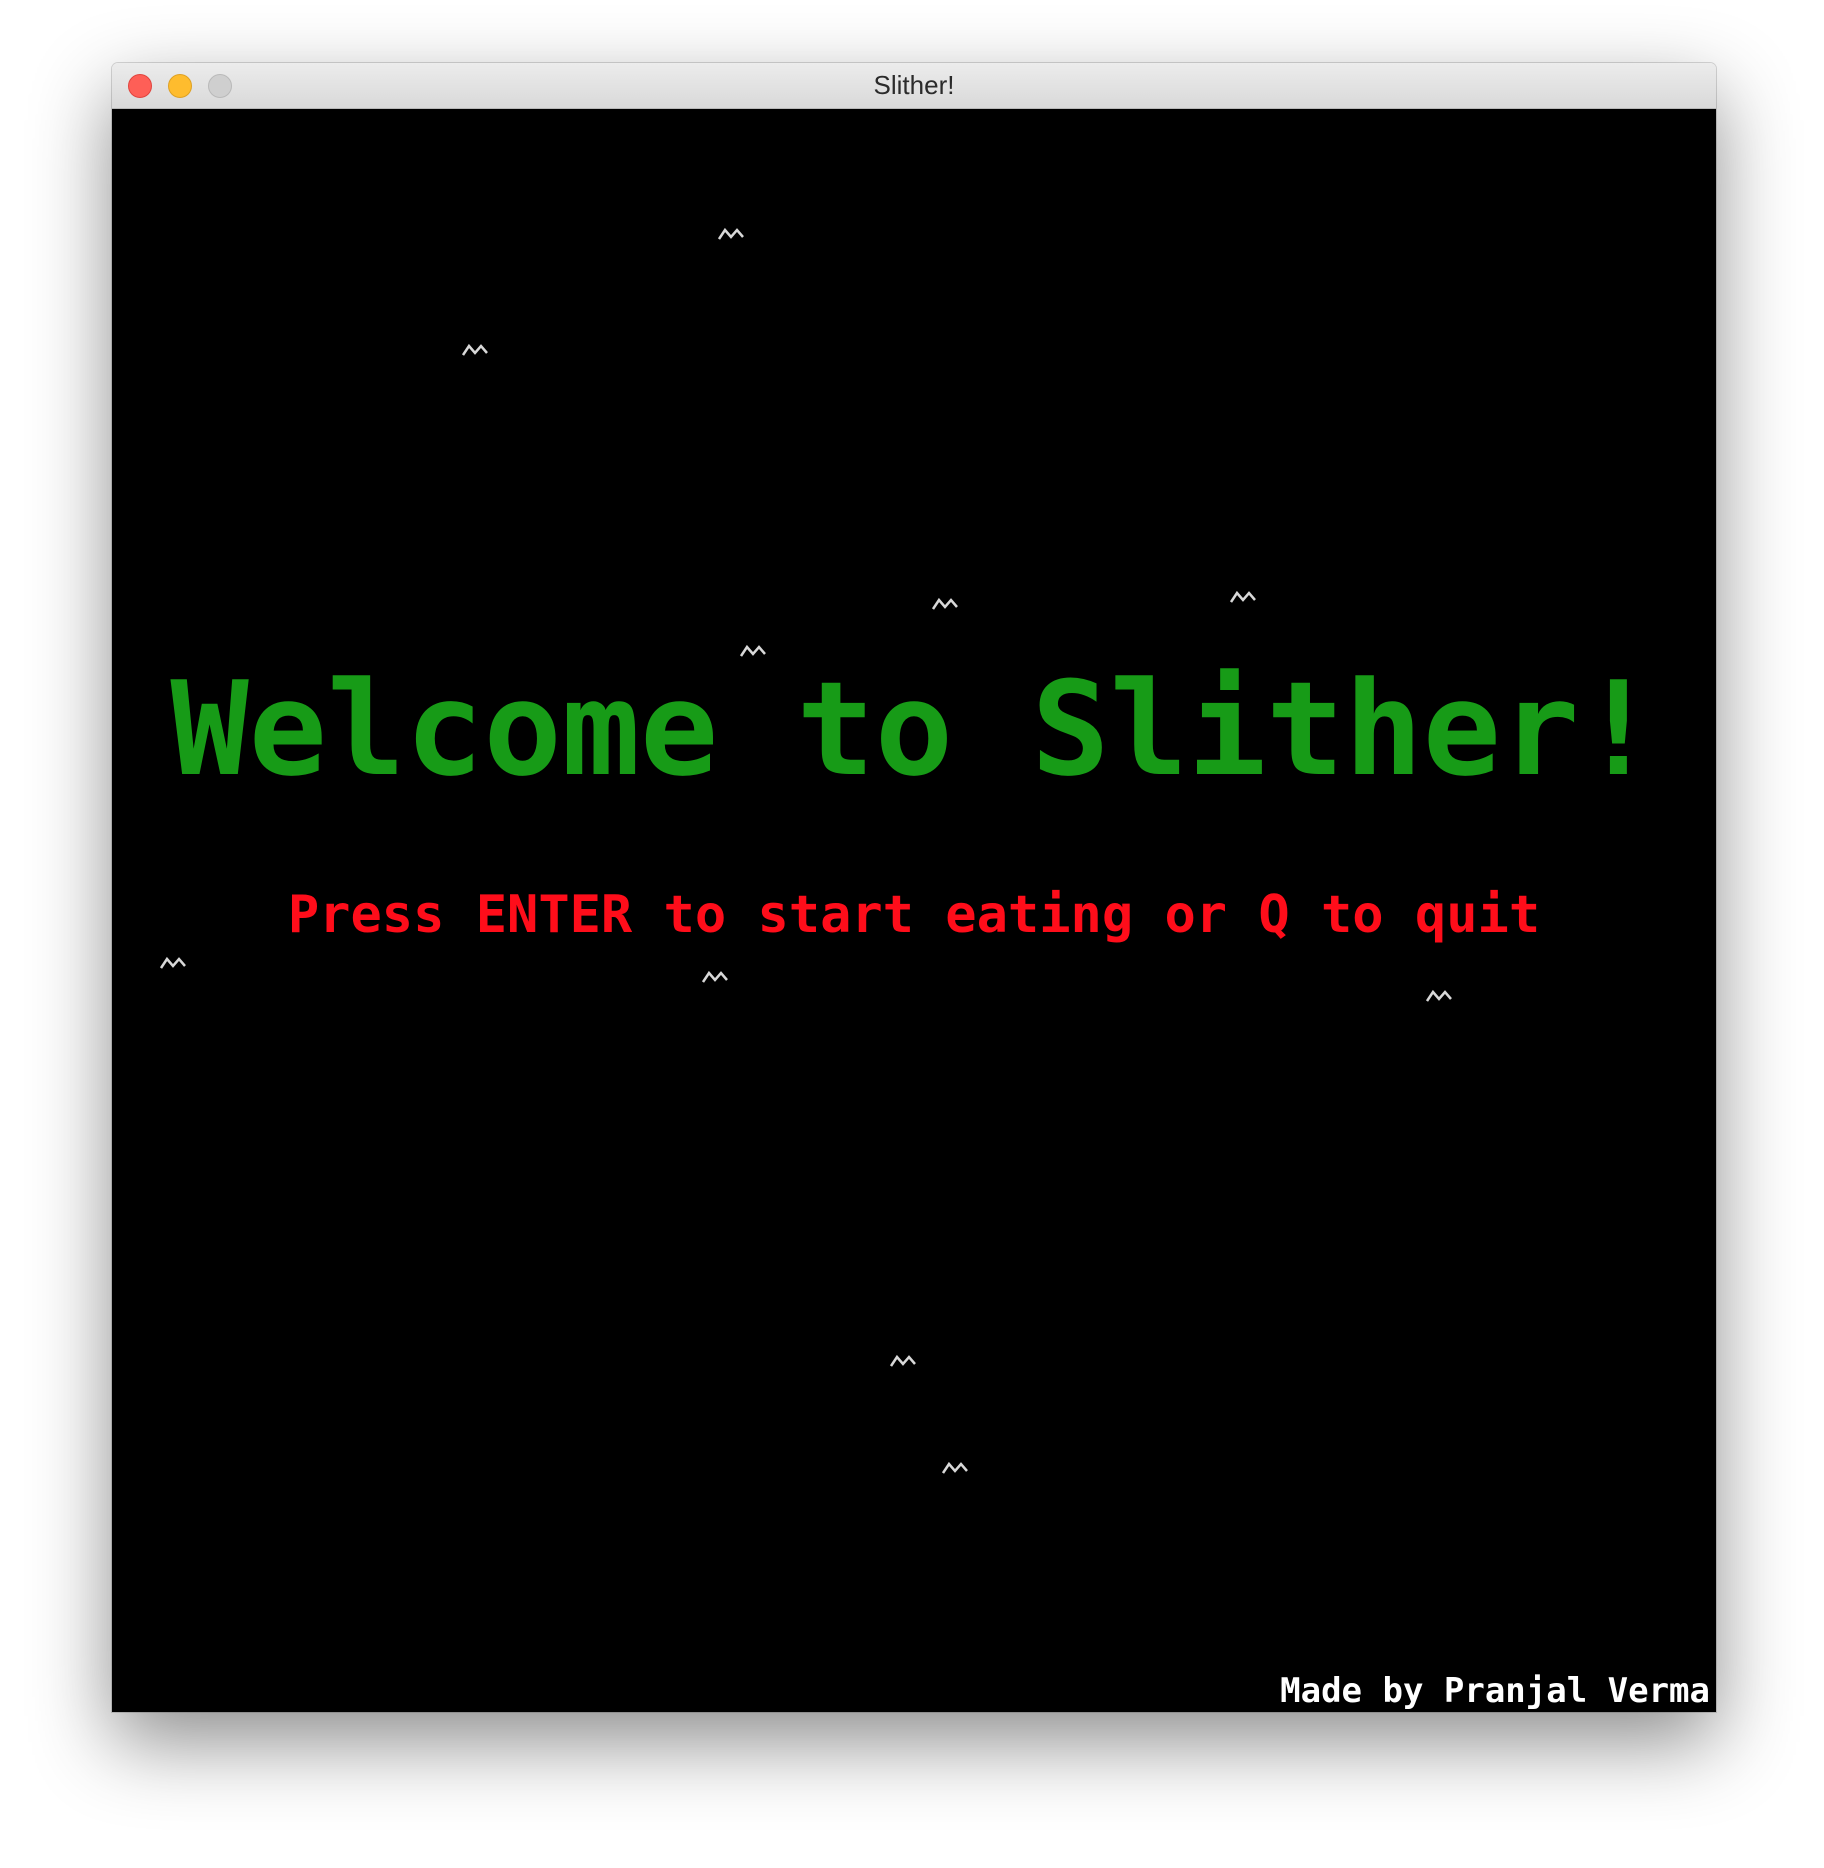 Image resolution: width=1824 pixels, height=1868 pixels. I want to click on welcome-headline: Welcome to Slither!, so click(914, 729).